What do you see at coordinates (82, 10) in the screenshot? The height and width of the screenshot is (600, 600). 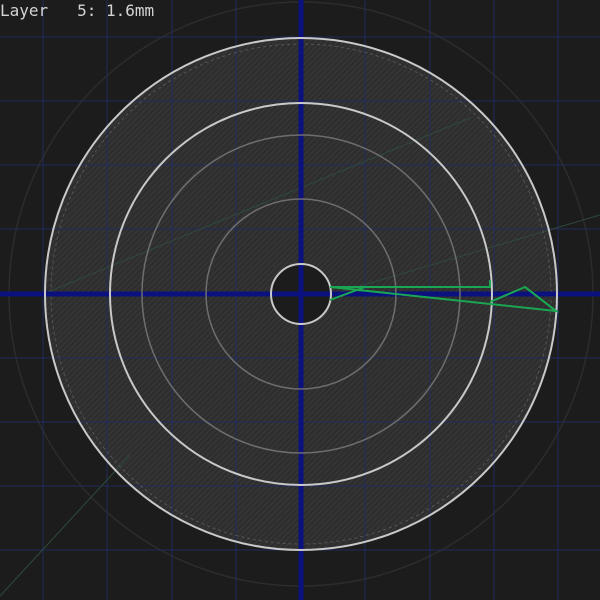 I see `layer-number: 5` at bounding box center [82, 10].